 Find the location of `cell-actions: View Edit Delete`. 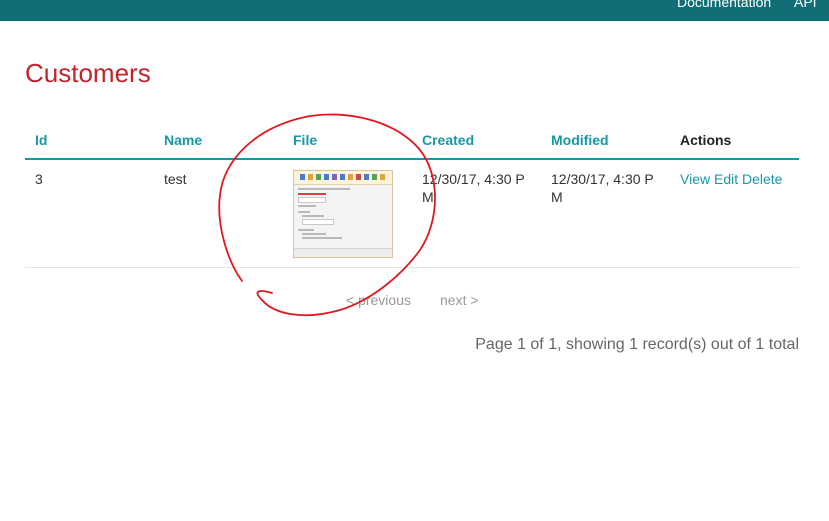

cell-actions: View Edit Delete is located at coordinates (734, 213).